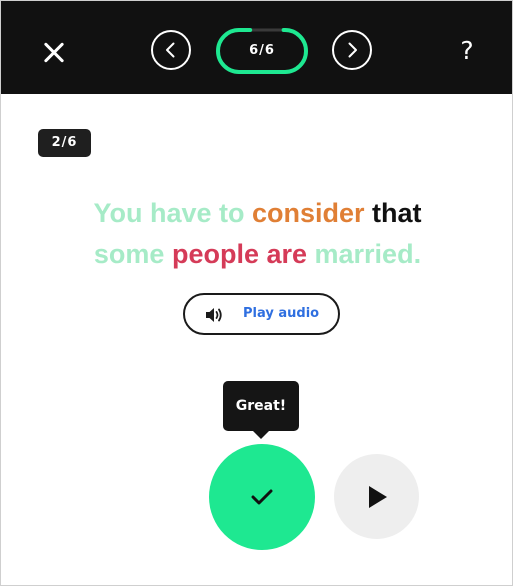  I want to click on chevron-left-icon, so click(170, 50).